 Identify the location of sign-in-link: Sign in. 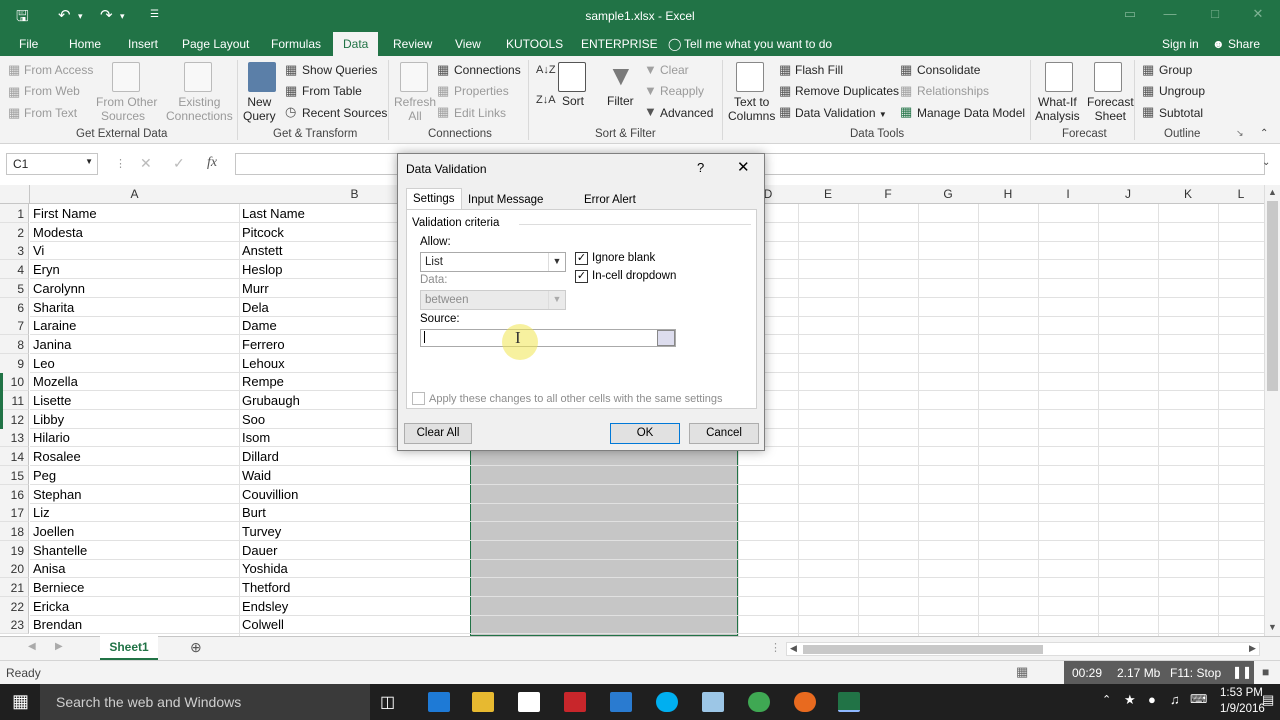
(1180, 44).